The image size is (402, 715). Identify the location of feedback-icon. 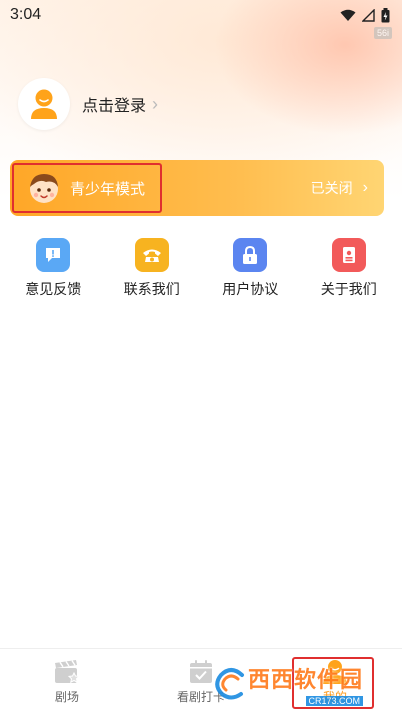
(53, 255).